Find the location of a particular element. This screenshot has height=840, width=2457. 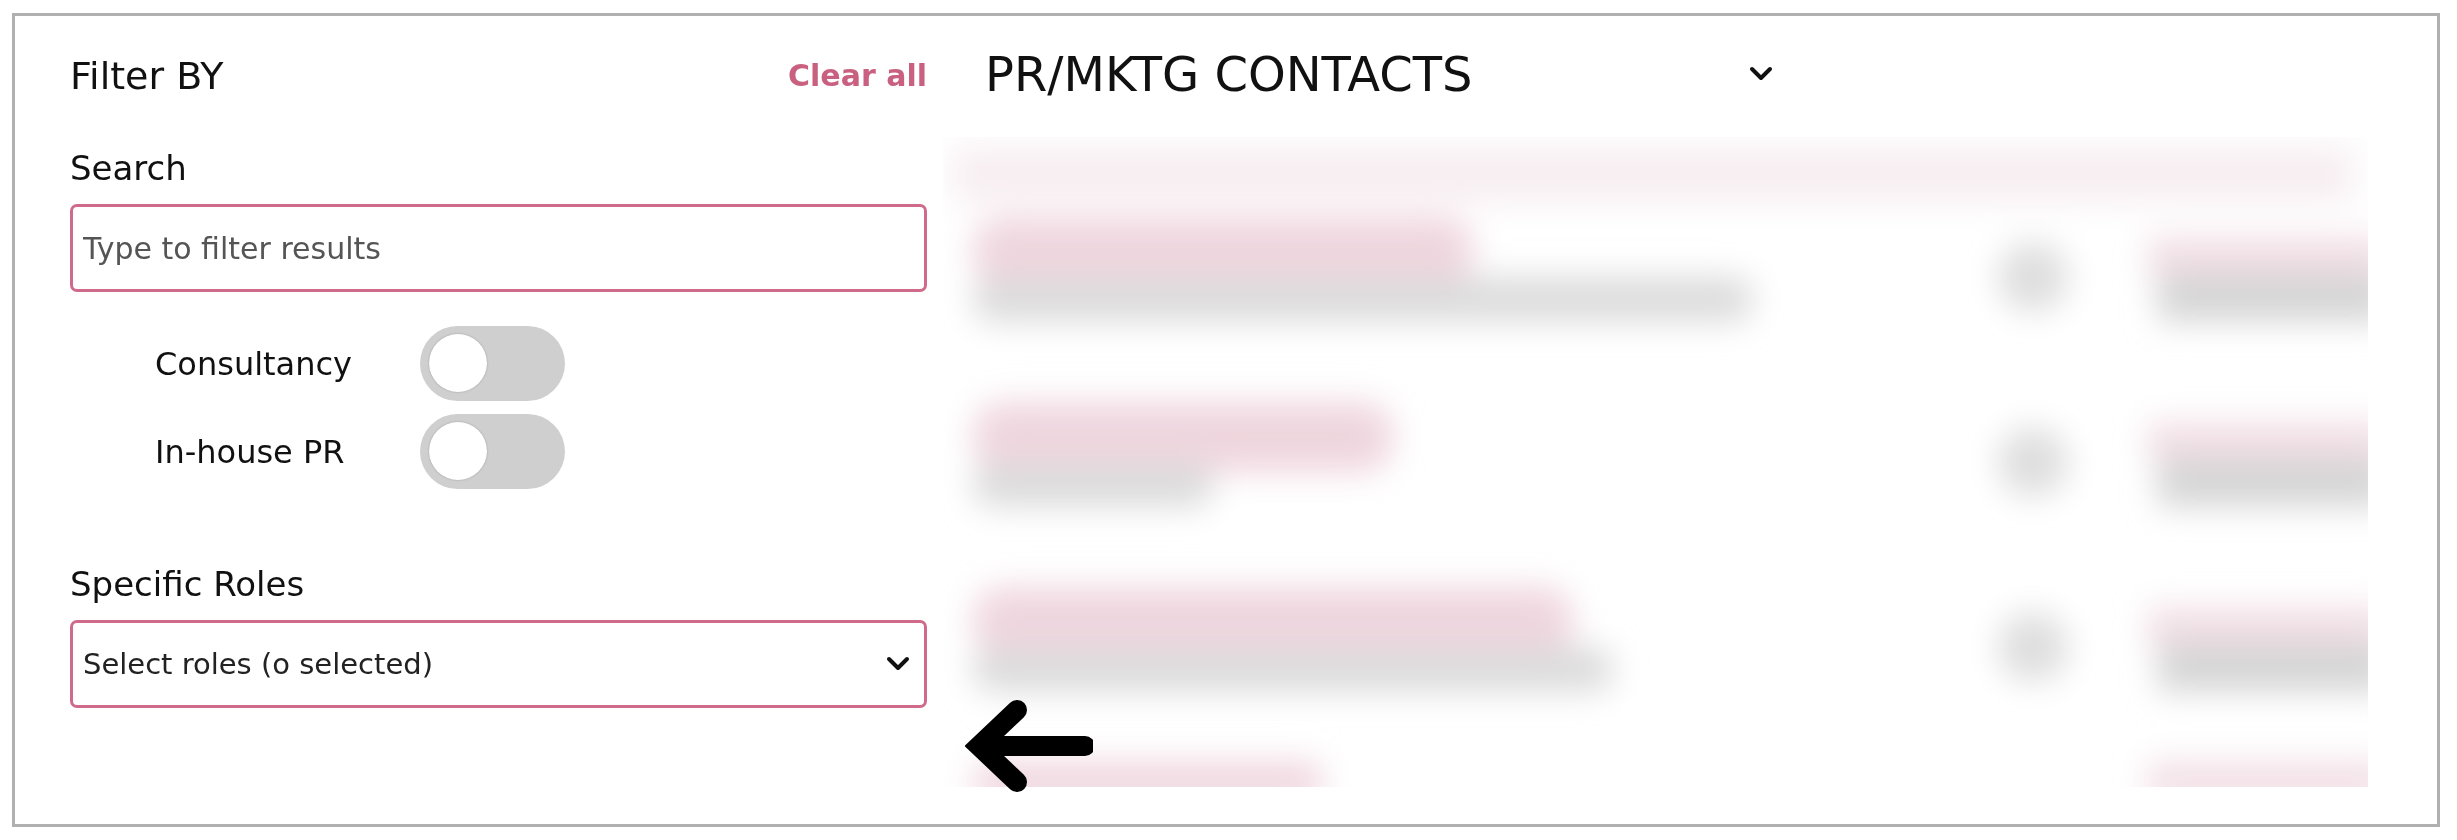

contacts-title: PR/MKTG CONTACTS is located at coordinates (1229, 74).